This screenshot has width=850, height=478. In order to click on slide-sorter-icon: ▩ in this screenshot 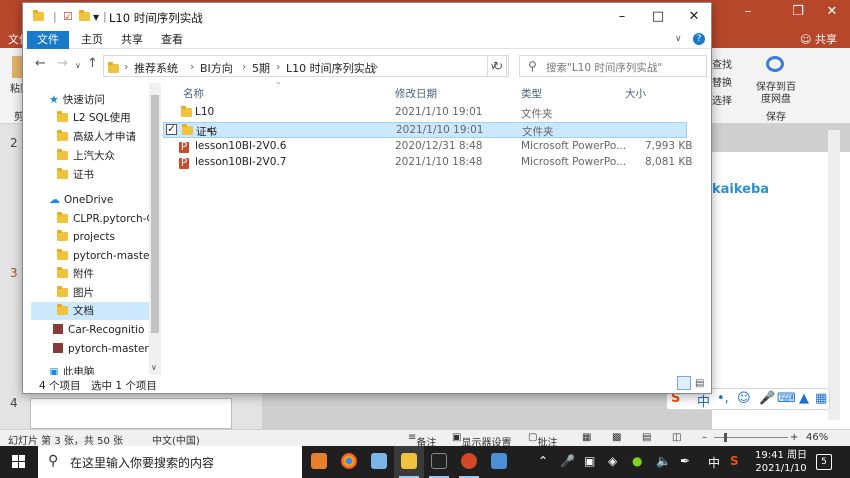, I will do `click(616, 437)`.